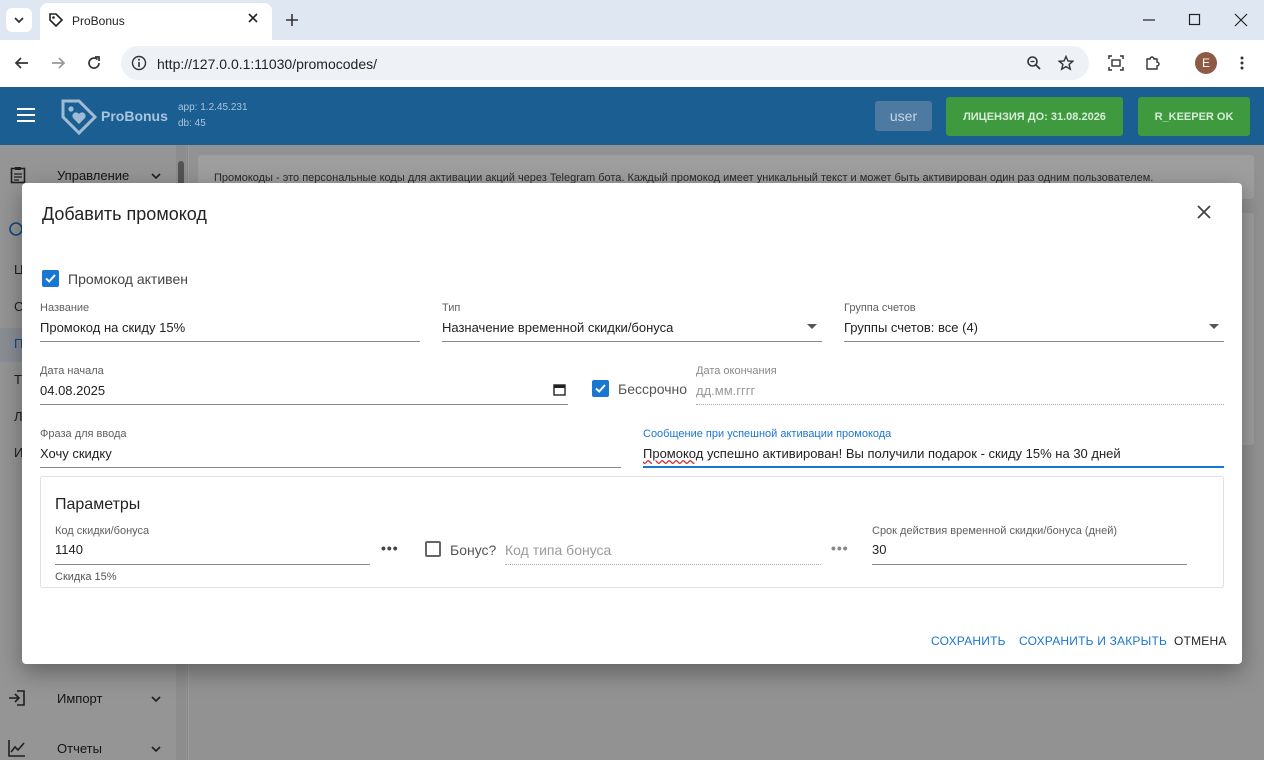 This screenshot has height=768, width=1264. What do you see at coordinates (653, 389) in the screenshot?
I see `unlimited-checkbox-label: Бессрочно` at bounding box center [653, 389].